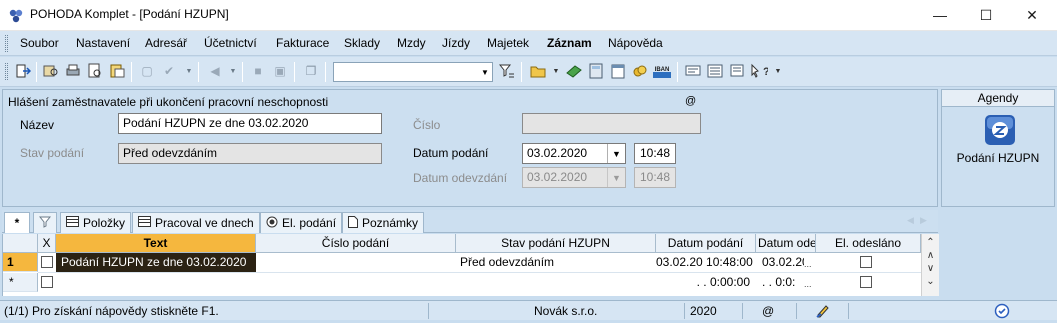 The height and width of the screenshot is (323, 1057). What do you see at coordinates (147, 71) in the screenshot?
I see `new-record-icon: ▢` at bounding box center [147, 71].